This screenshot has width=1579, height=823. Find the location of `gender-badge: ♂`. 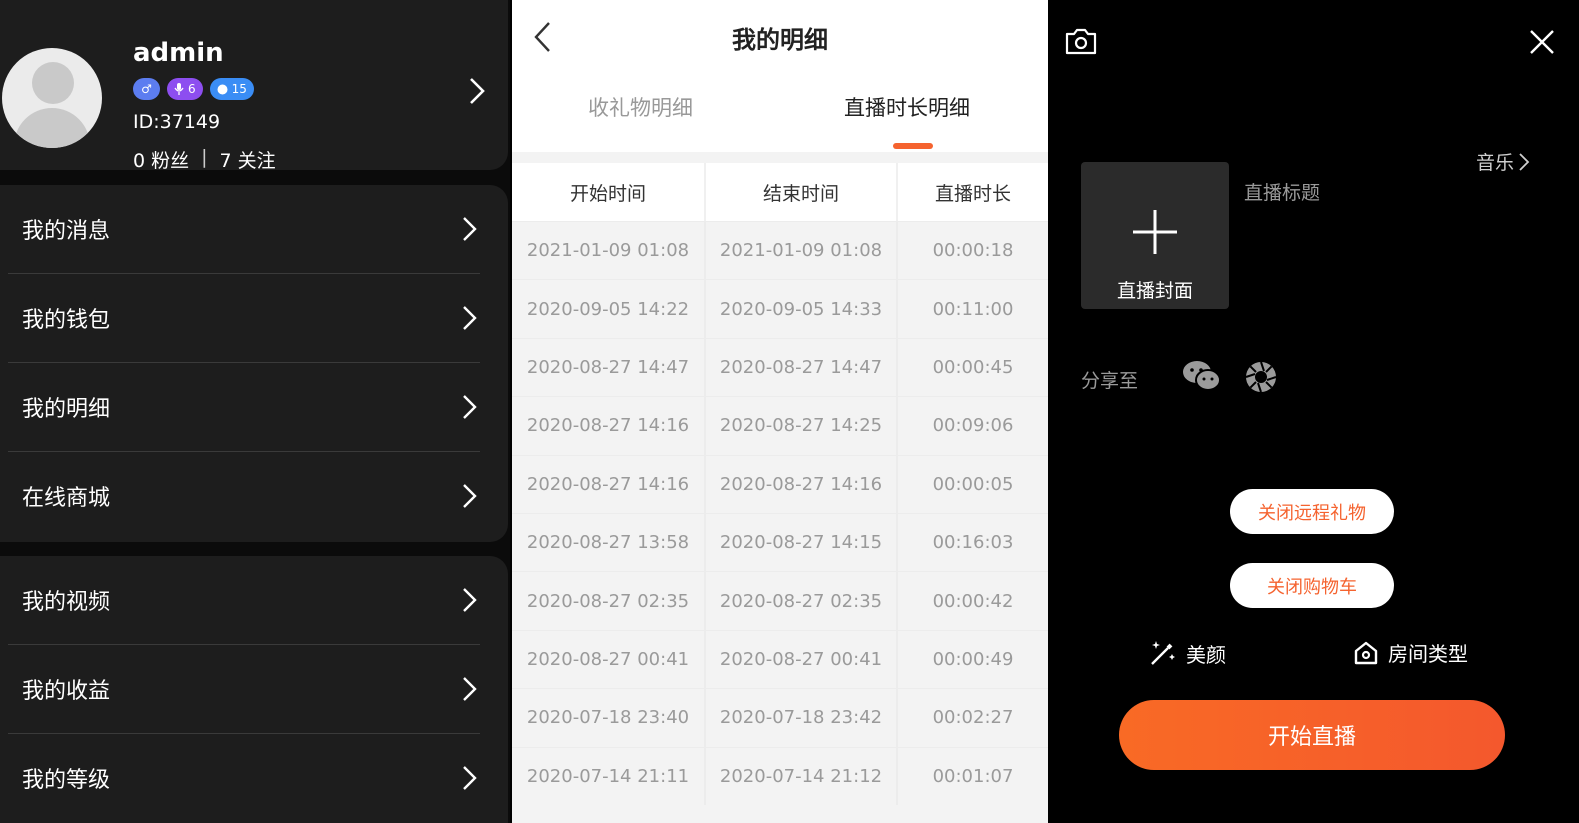

gender-badge: ♂ is located at coordinates (146, 89).